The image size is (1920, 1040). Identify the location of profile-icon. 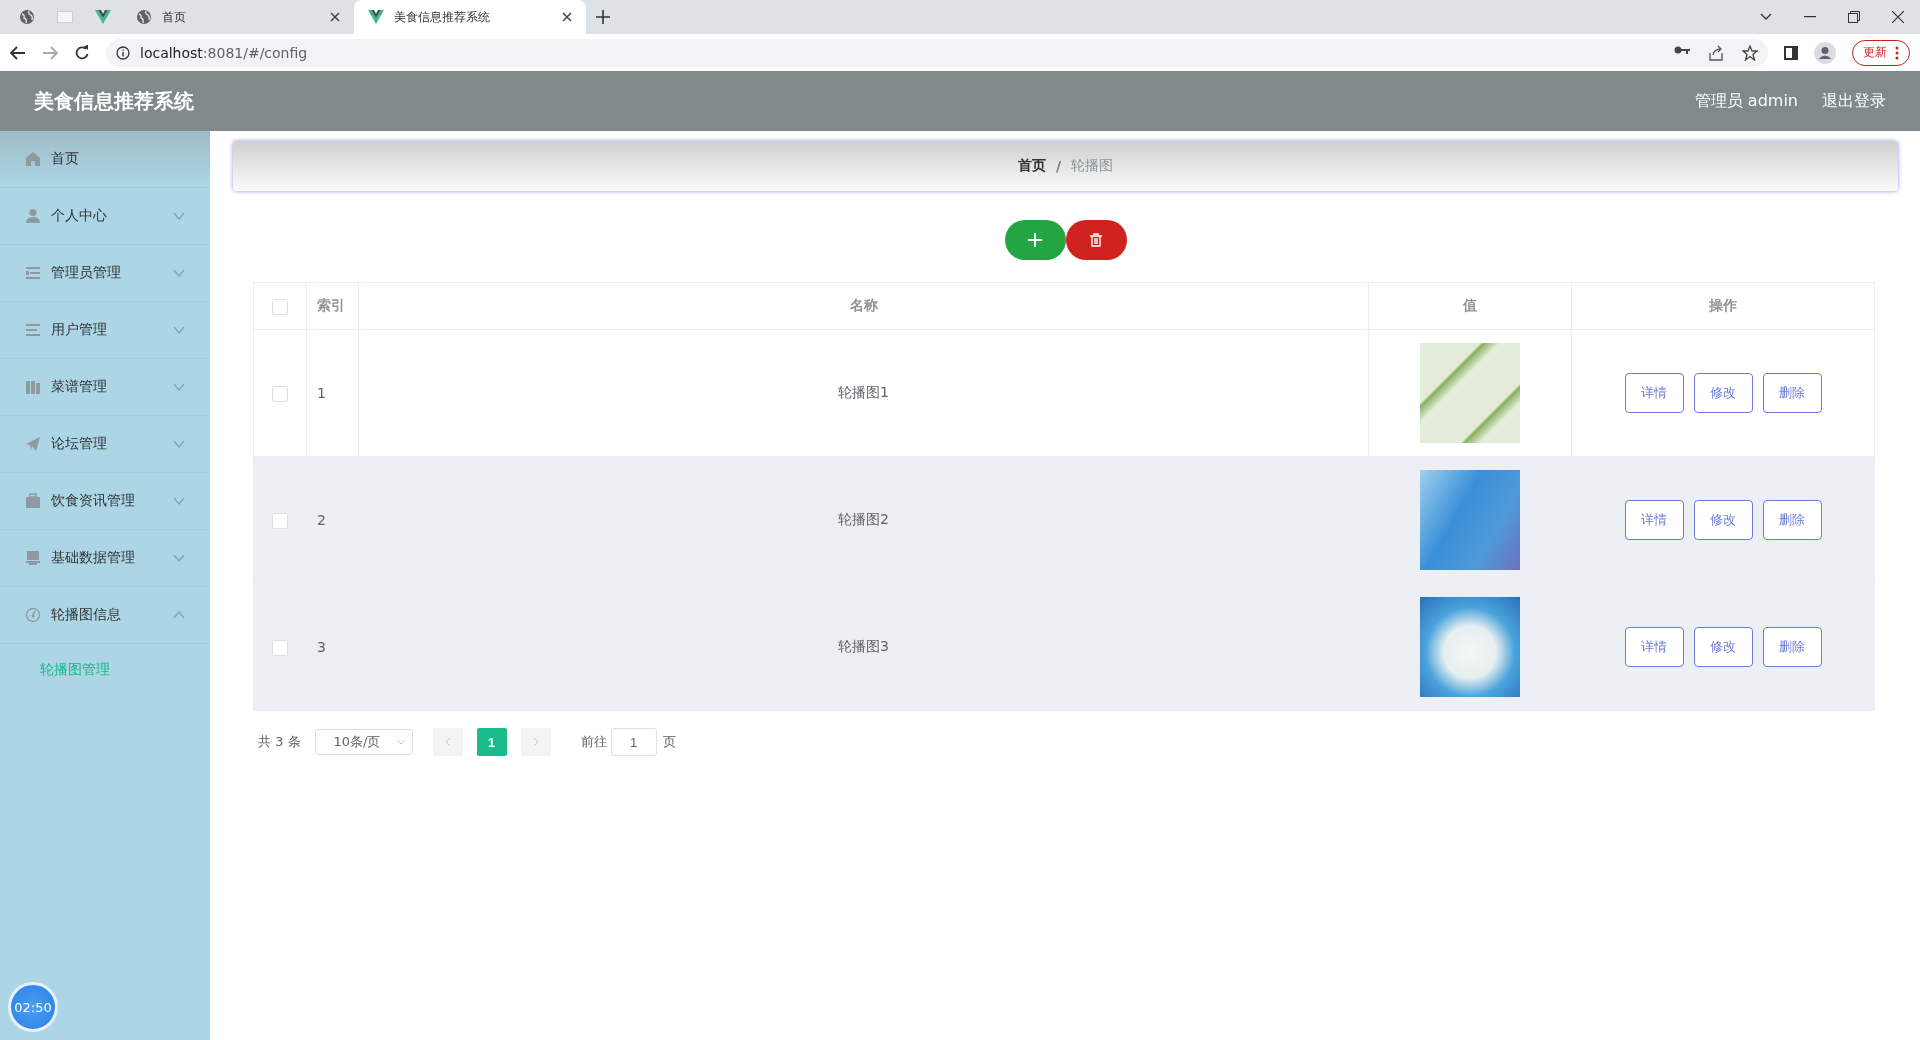
(1825, 52).